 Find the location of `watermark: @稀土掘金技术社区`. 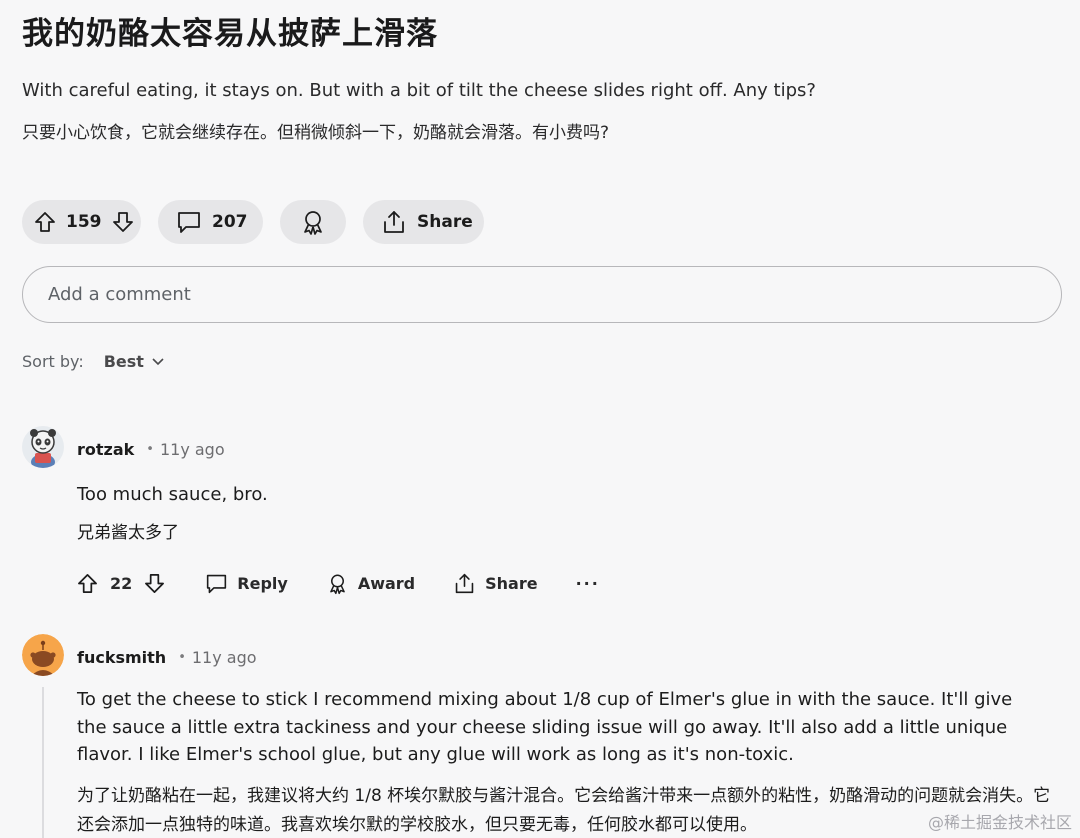

watermark: @稀土掘金技术社区 is located at coordinates (999, 822).